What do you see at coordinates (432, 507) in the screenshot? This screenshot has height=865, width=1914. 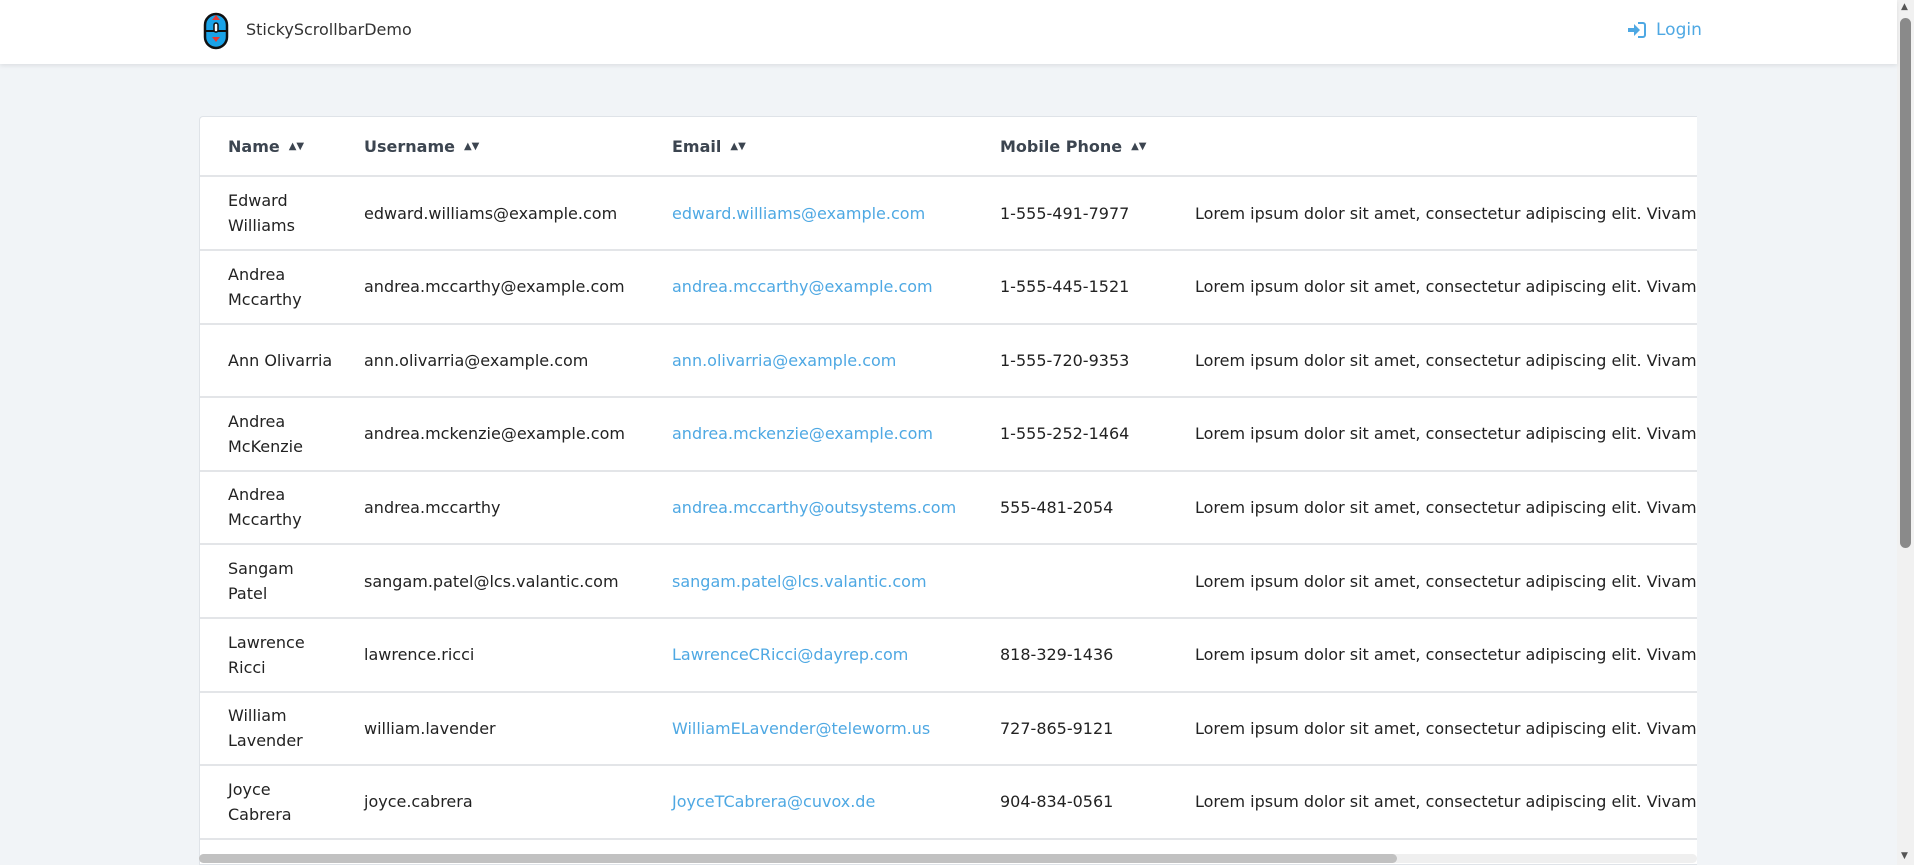 I see `username-cell: andrea.mccarthy` at bounding box center [432, 507].